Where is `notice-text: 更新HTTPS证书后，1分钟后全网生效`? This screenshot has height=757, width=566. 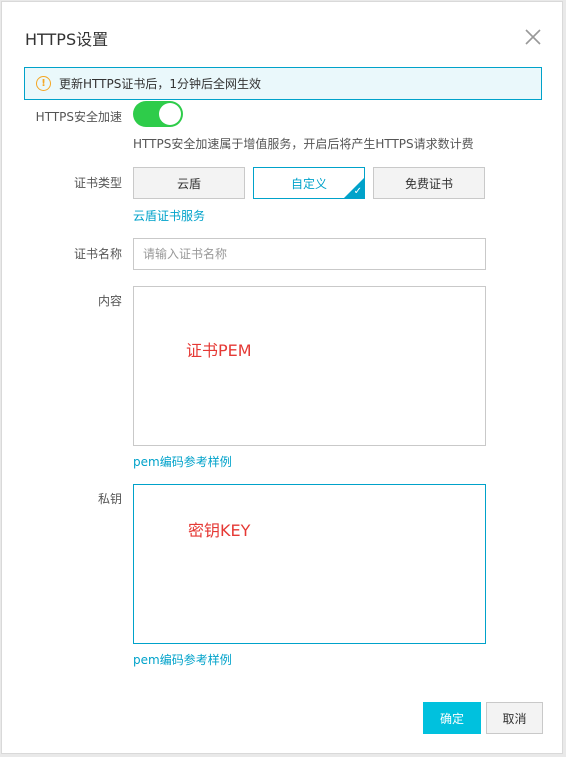
notice-text: 更新HTTPS证书后，1分钟后全网生效 is located at coordinates (160, 84).